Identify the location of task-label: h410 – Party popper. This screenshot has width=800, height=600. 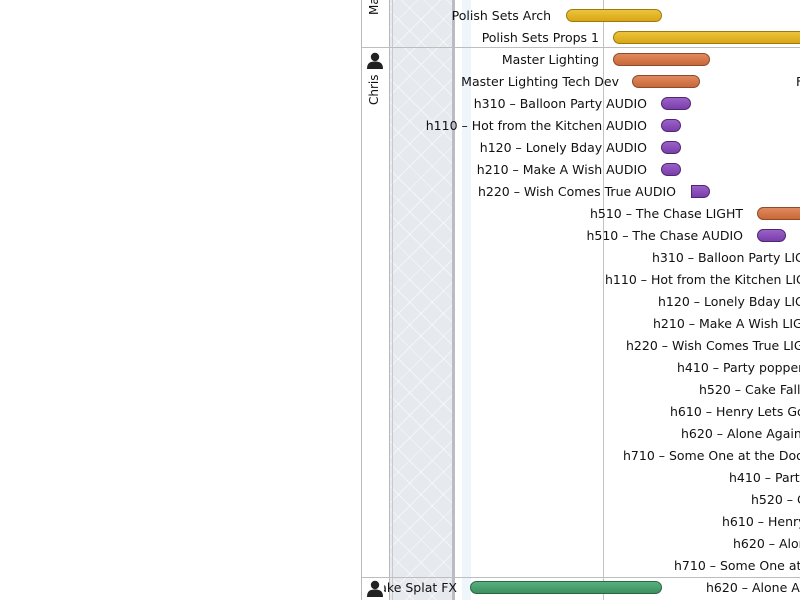
(738, 368).